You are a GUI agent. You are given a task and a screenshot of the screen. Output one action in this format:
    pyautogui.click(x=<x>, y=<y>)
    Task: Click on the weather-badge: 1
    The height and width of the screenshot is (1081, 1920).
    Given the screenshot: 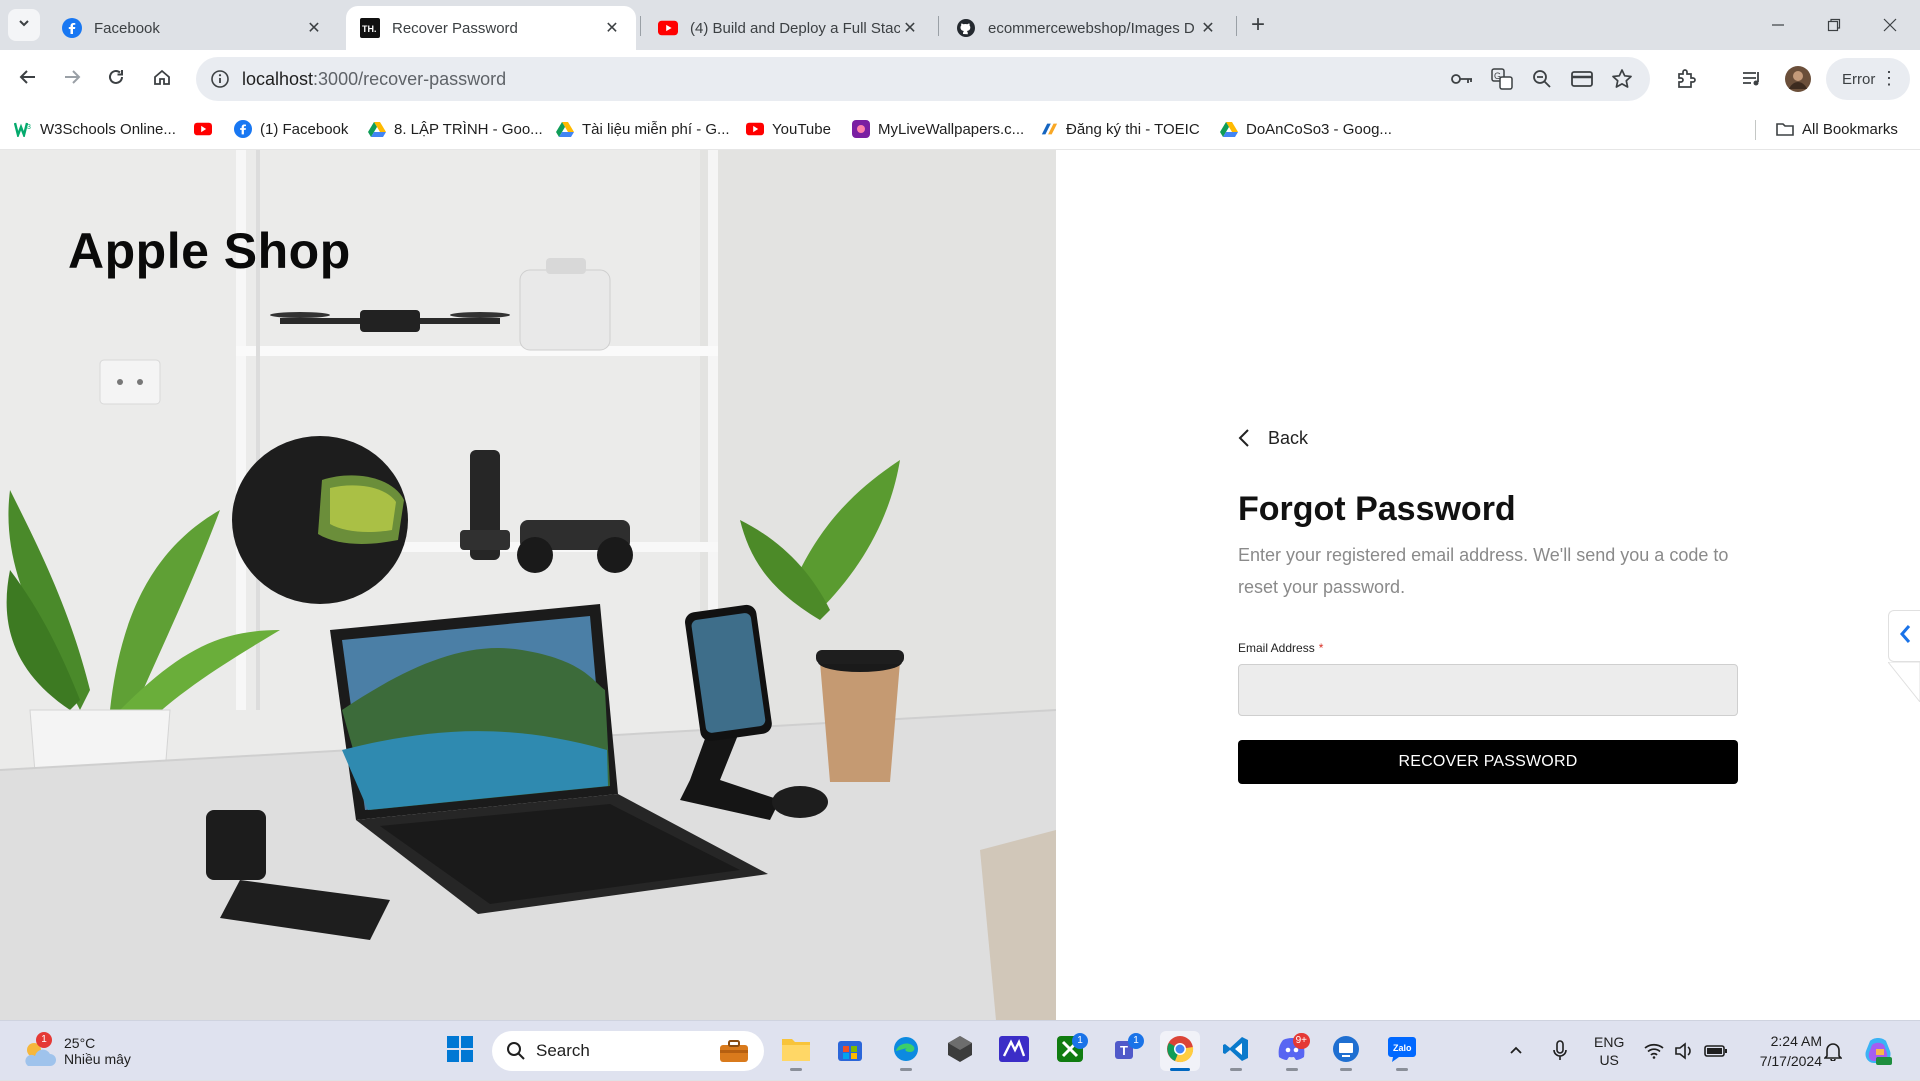 What is the action you would take?
    pyautogui.click(x=44, y=1040)
    